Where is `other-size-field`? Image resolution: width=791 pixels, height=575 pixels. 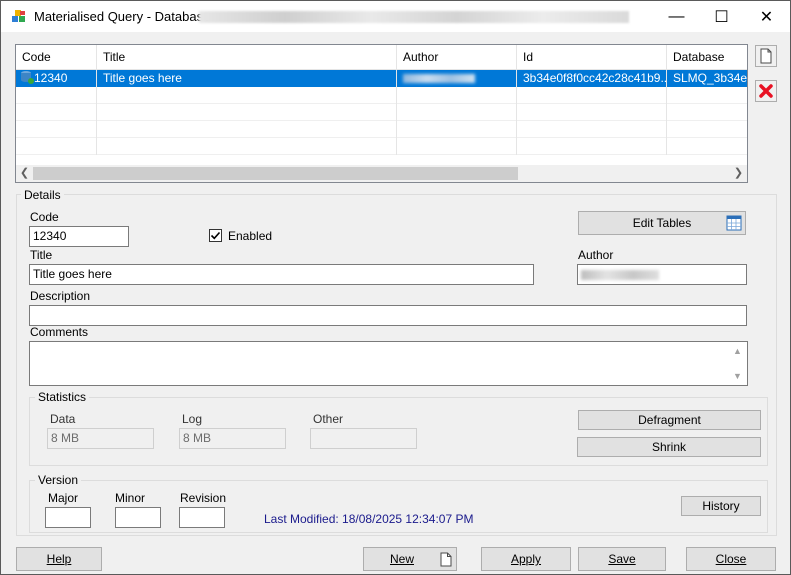
other-size-field is located at coordinates (363, 438).